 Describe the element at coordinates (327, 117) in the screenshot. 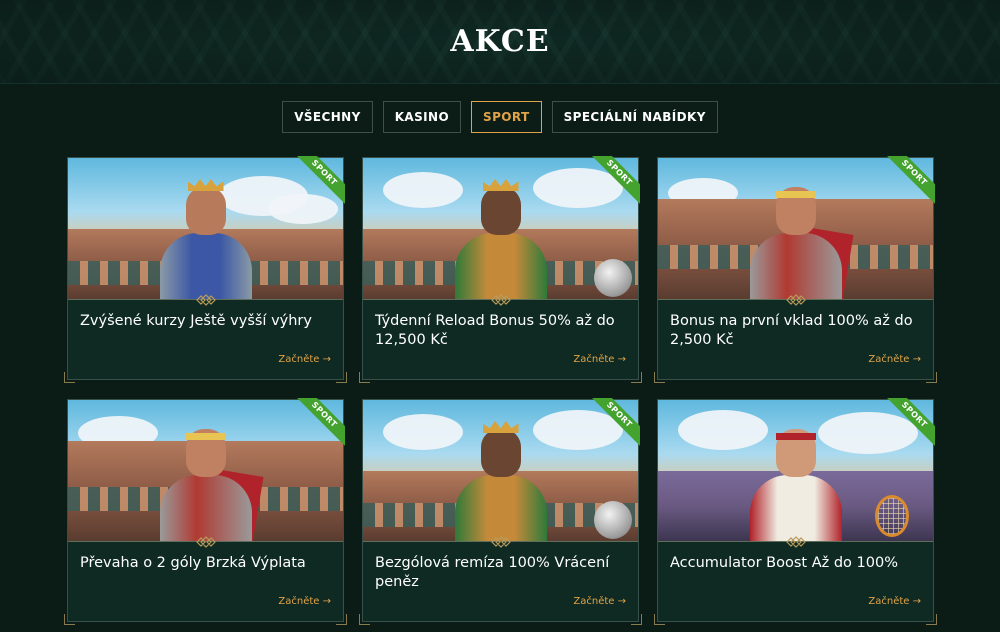

I see `tab-all: VŠECHNY` at that location.